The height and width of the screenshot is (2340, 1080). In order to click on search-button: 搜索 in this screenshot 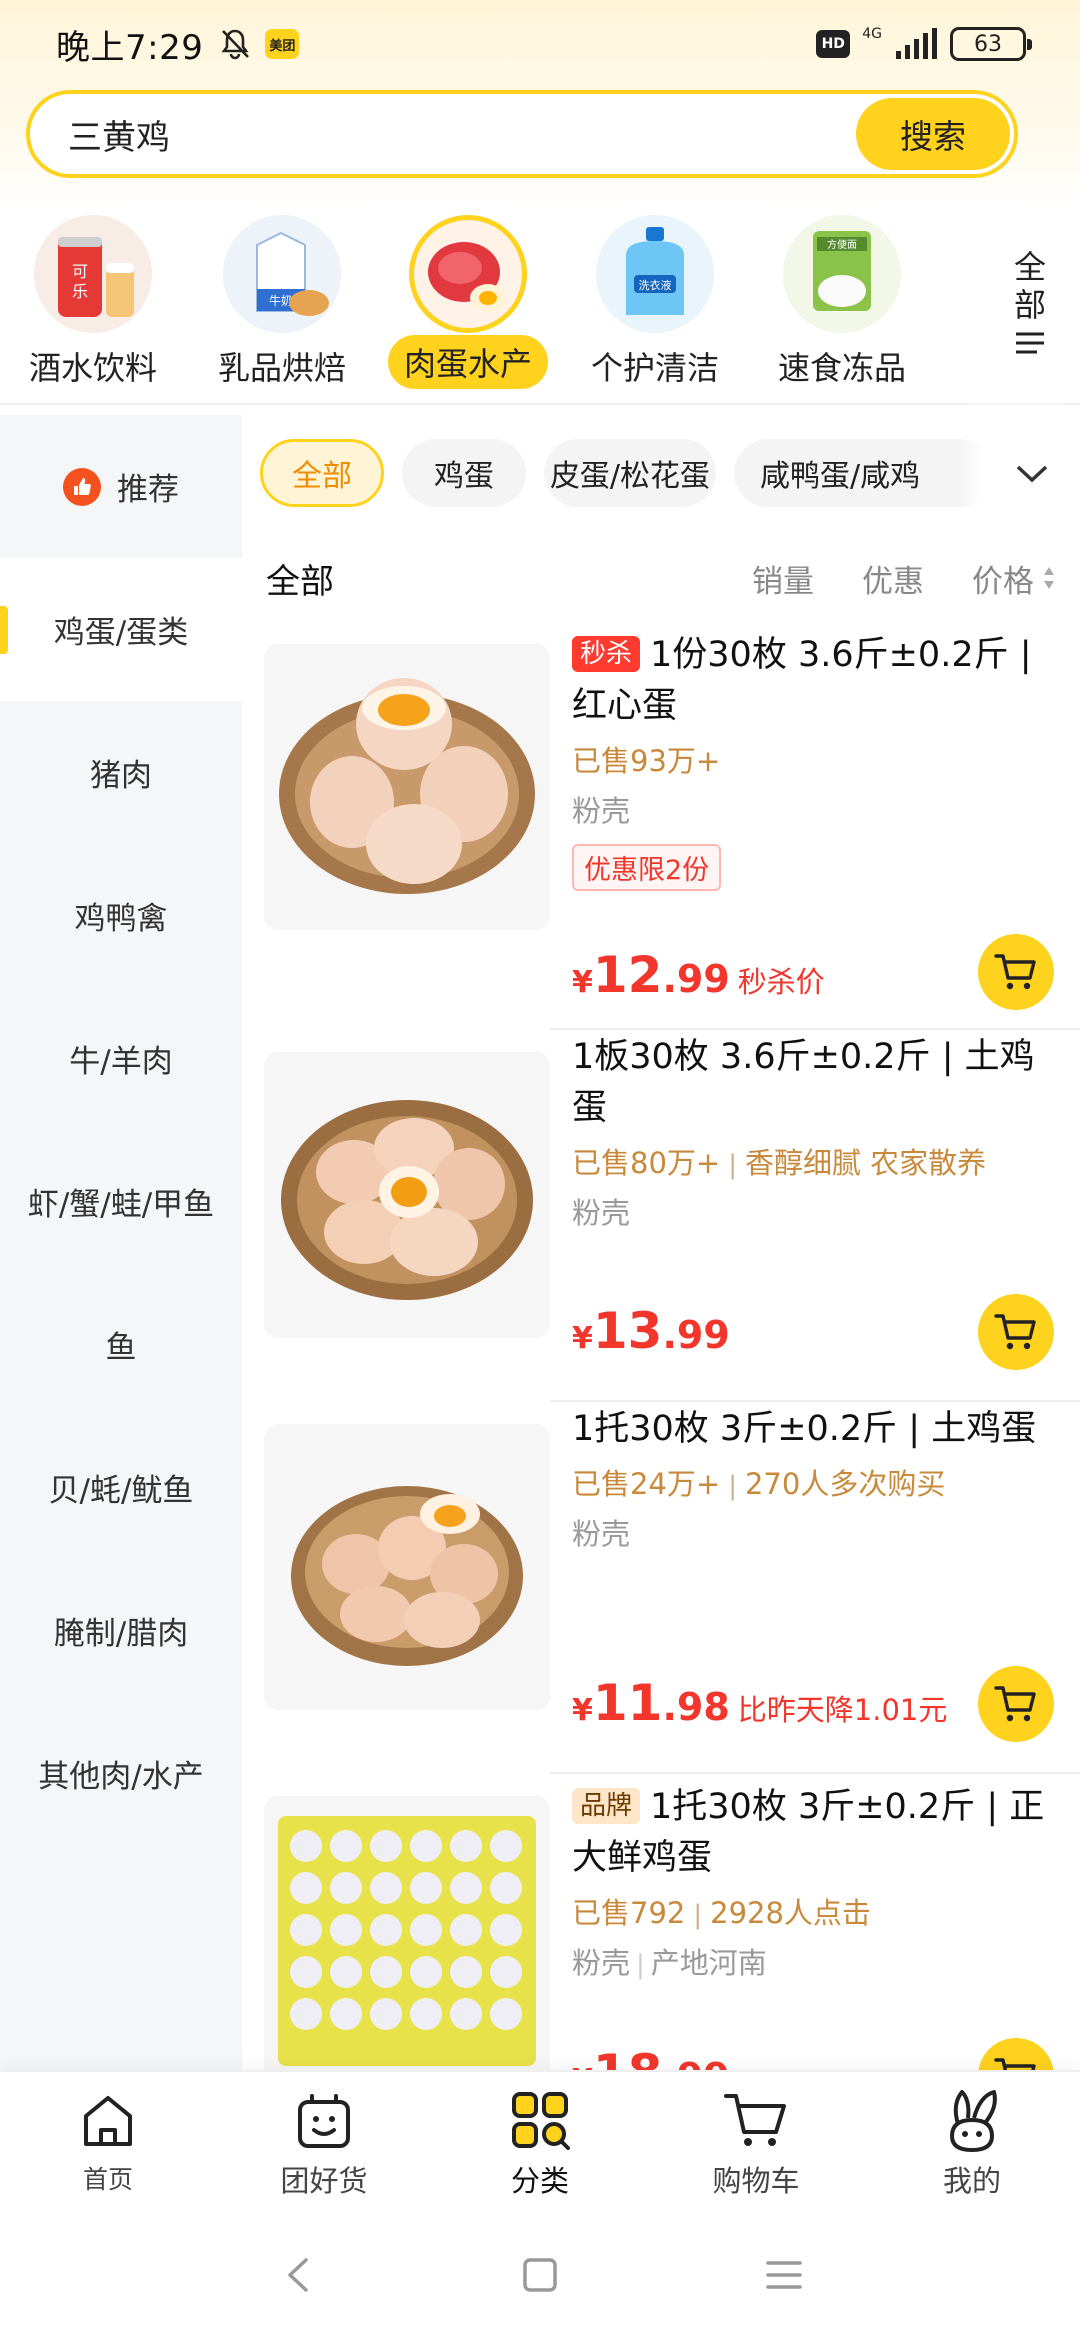, I will do `click(933, 134)`.